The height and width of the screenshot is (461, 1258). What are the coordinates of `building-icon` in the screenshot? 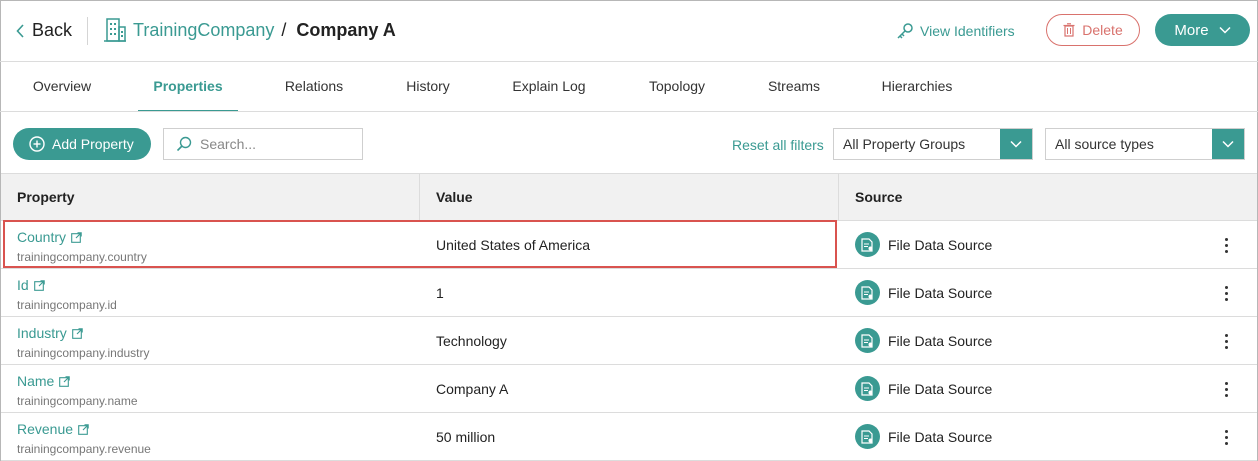 It's located at (115, 30).